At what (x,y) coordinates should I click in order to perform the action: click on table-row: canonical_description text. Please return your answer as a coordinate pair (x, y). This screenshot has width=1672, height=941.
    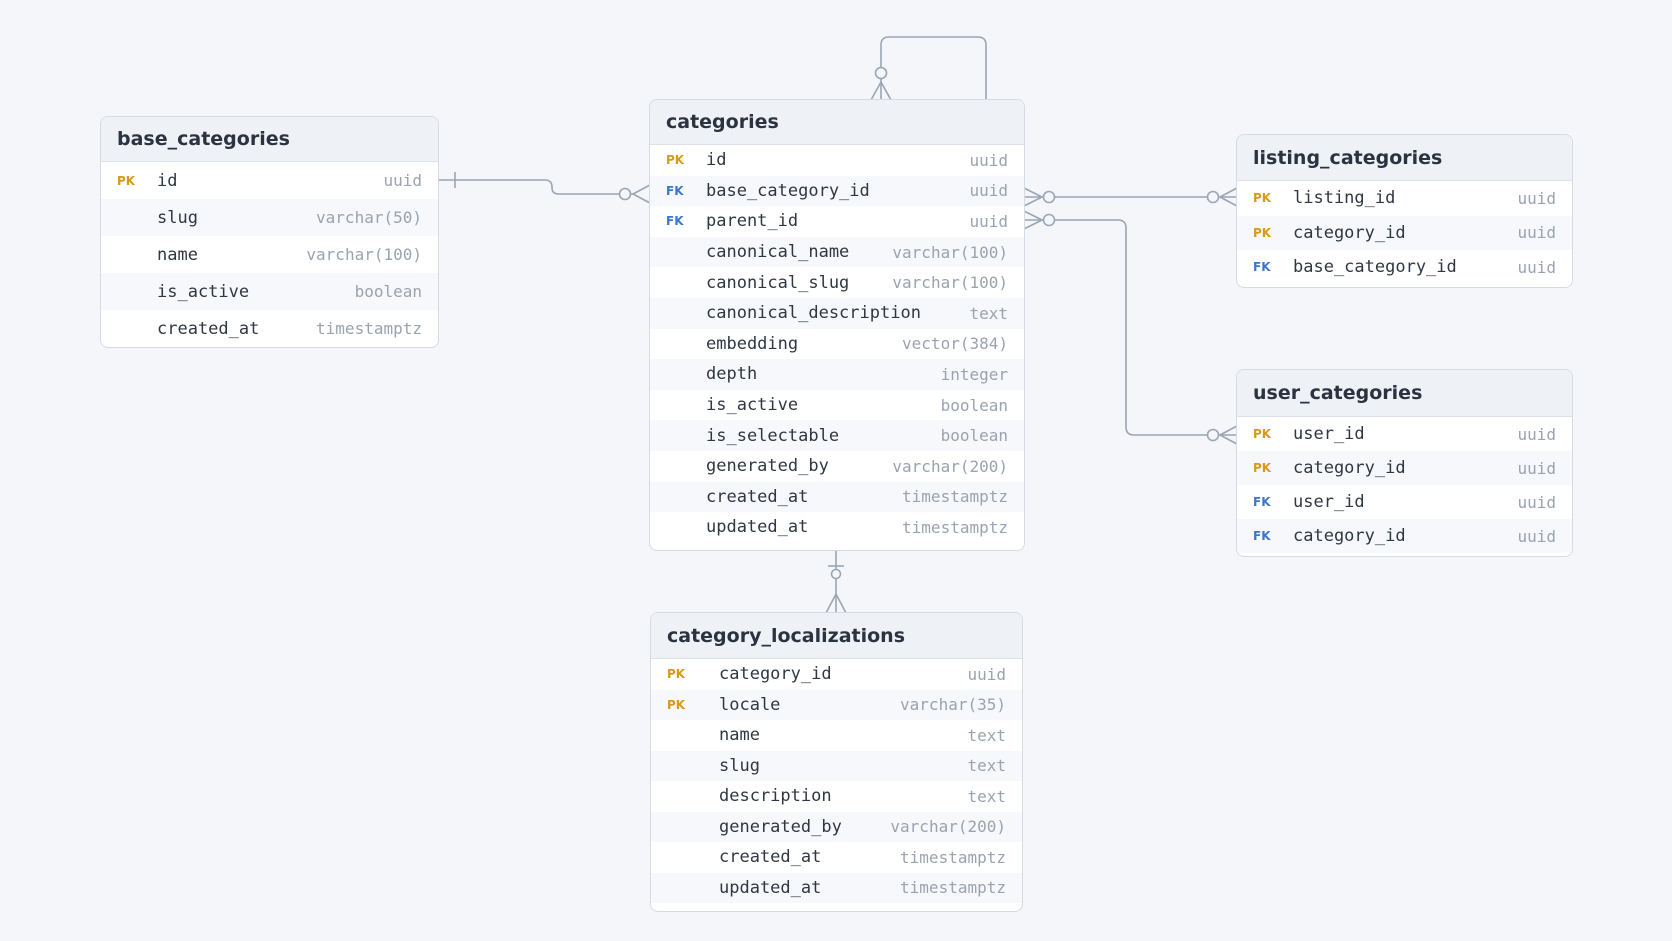
    Looking at the image, I should click on (837, 313).